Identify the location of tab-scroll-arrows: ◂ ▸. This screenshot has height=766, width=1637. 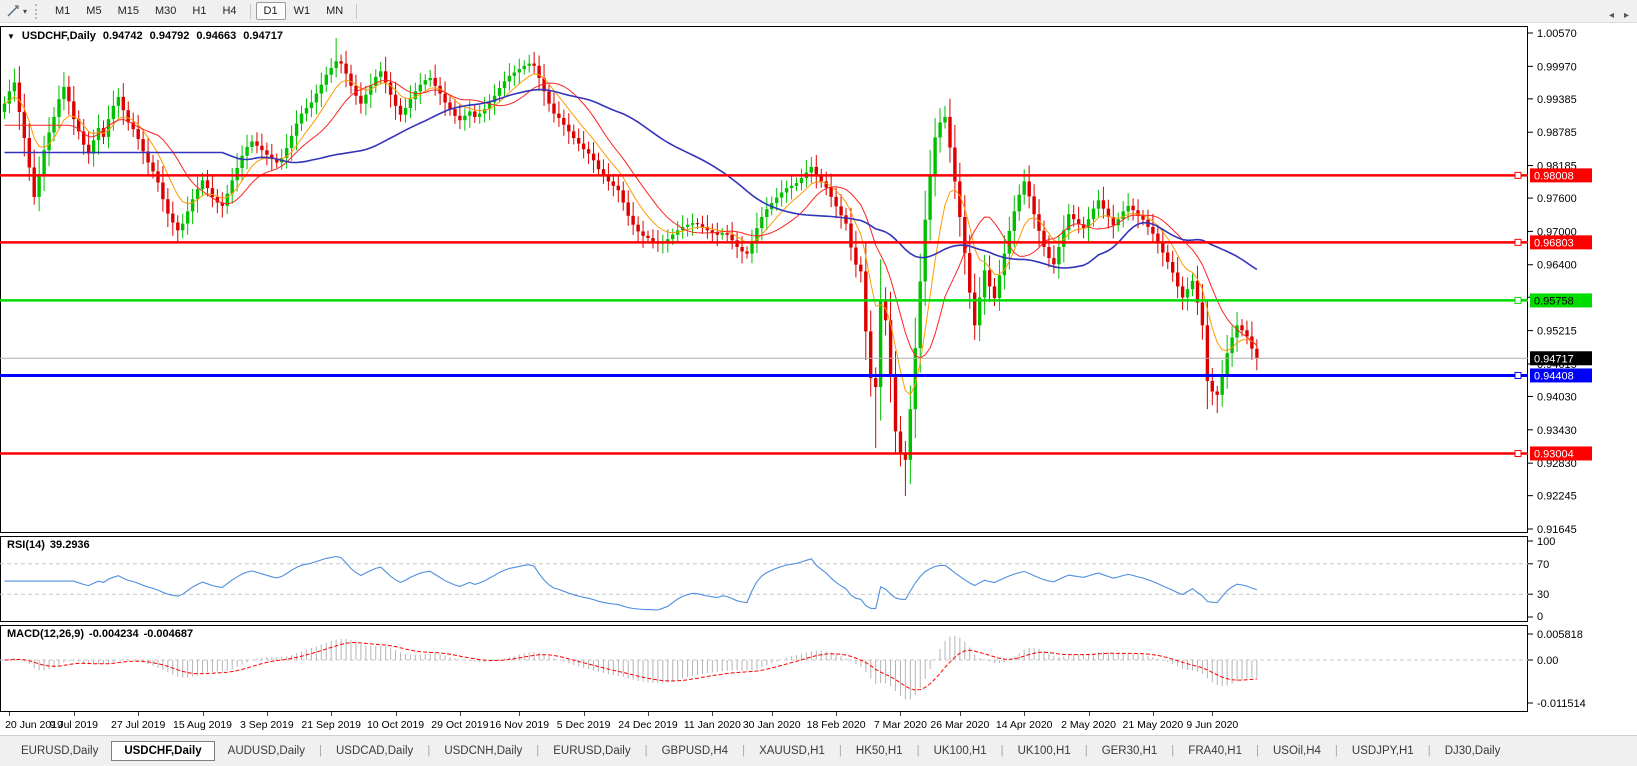
(1619, 15).